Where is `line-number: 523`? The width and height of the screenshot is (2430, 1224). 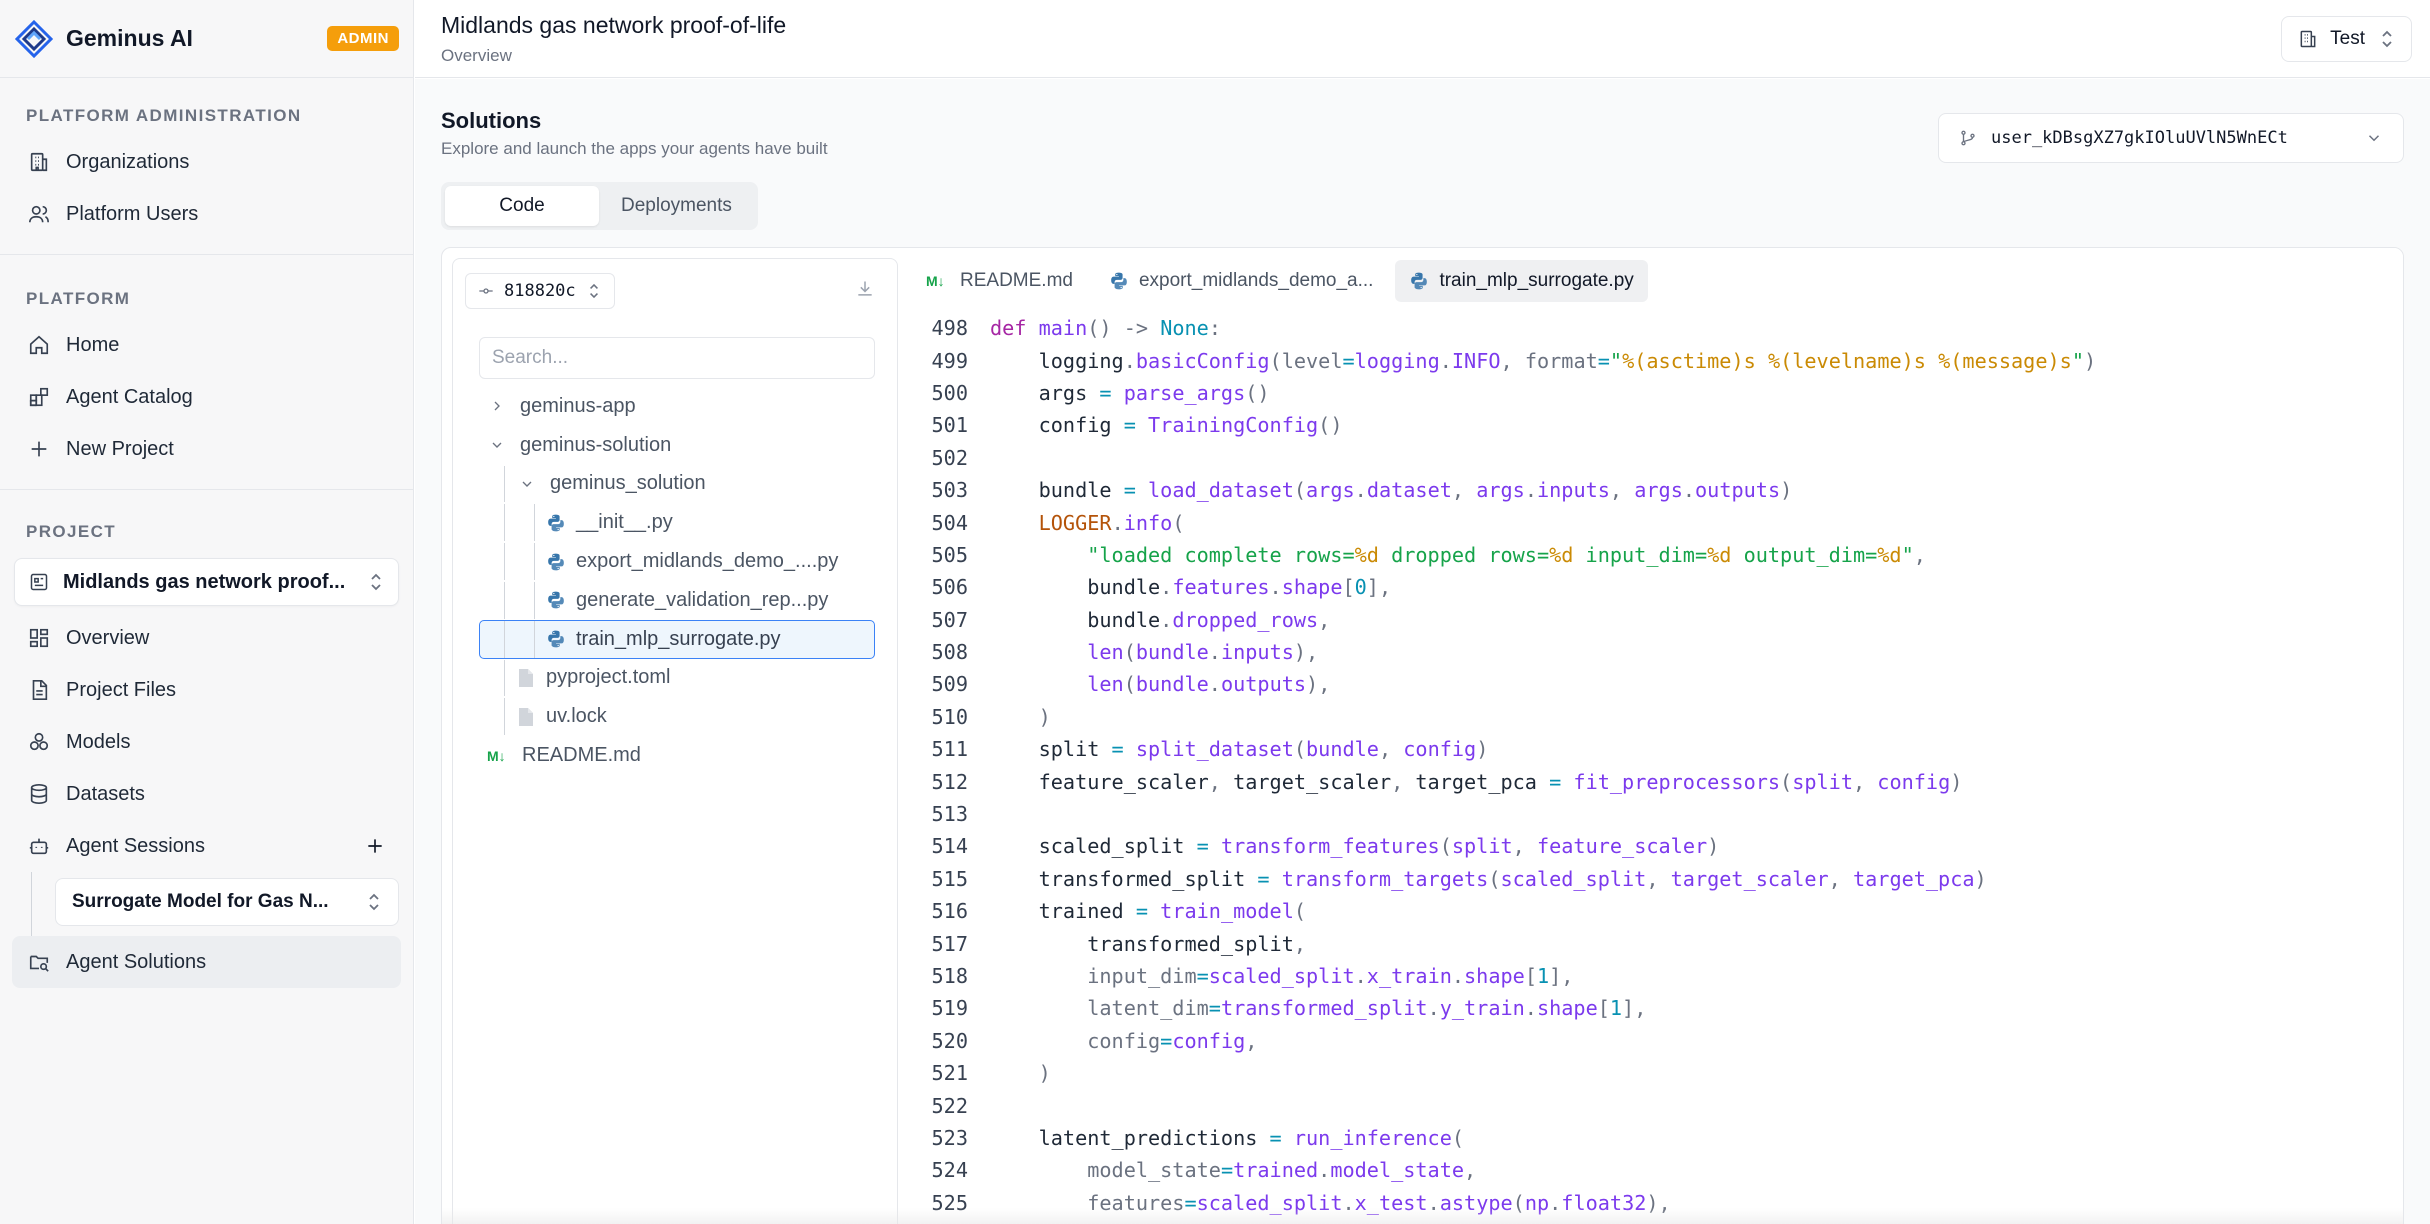
line-number: 523 is located at coordinates (949, 1137).